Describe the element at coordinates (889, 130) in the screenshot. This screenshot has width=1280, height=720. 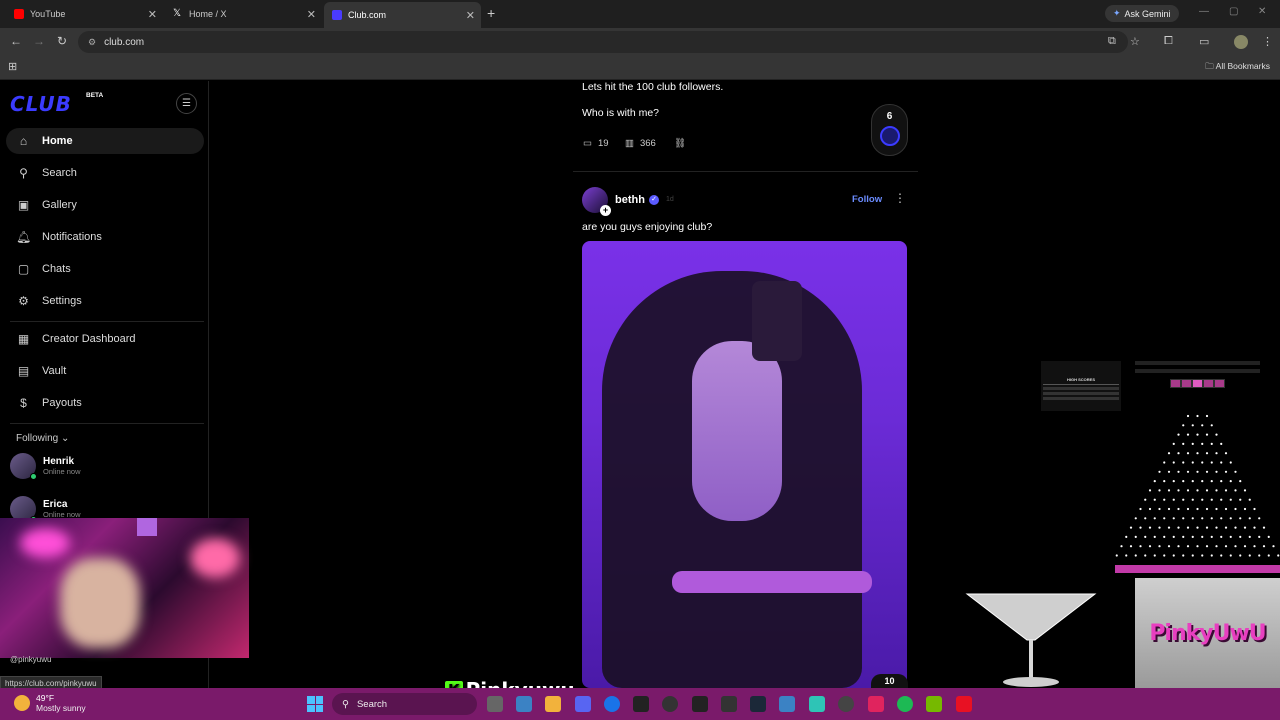
I see `tip-badge: 6` at that location.